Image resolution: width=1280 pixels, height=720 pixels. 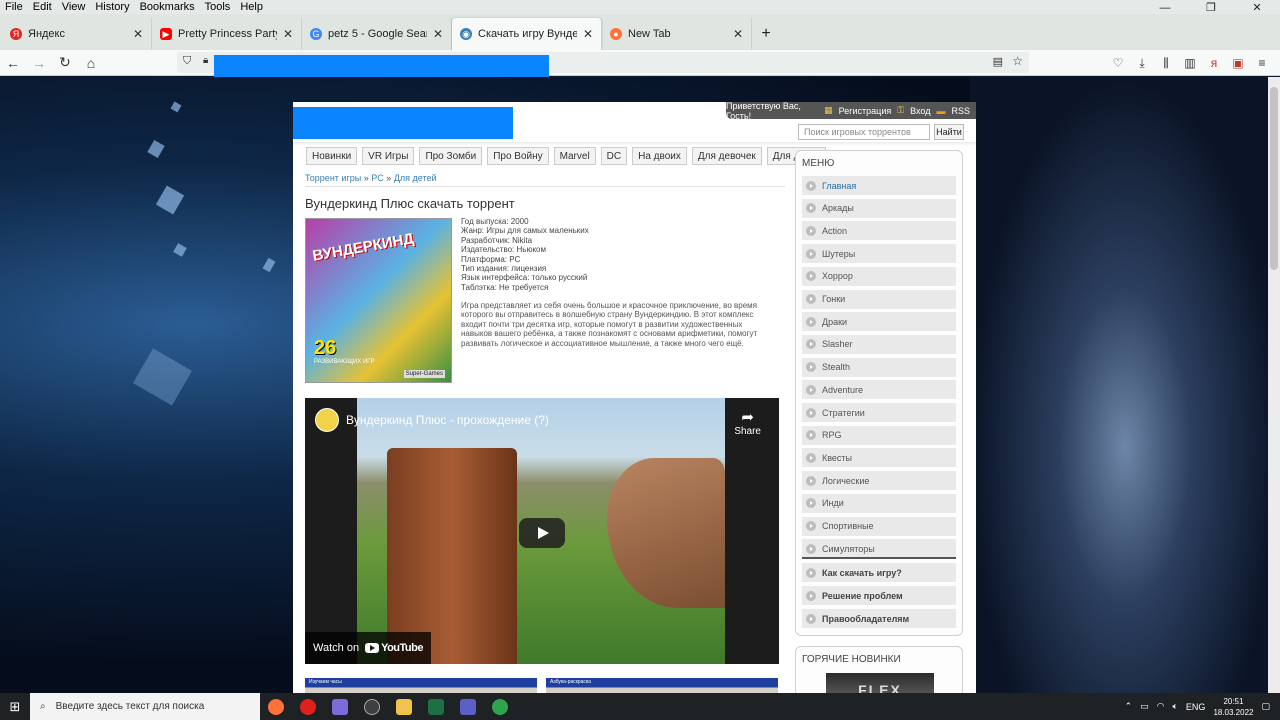 I want to click on sidebar-item: Гонки, so click(x=879, y=299).